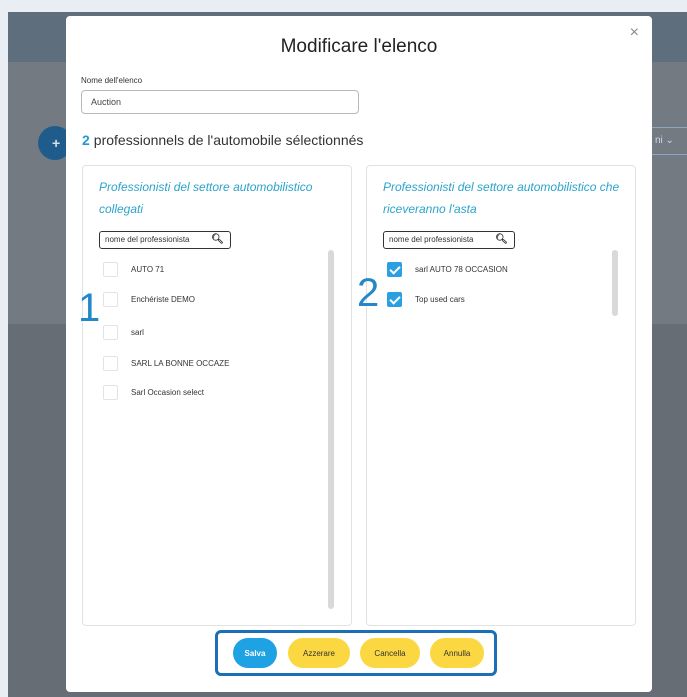  Describe the element at coordinates (461, 269) in the screenshot. I see `list-item-label: sarl AUTO 78 OCCASION` at that location.